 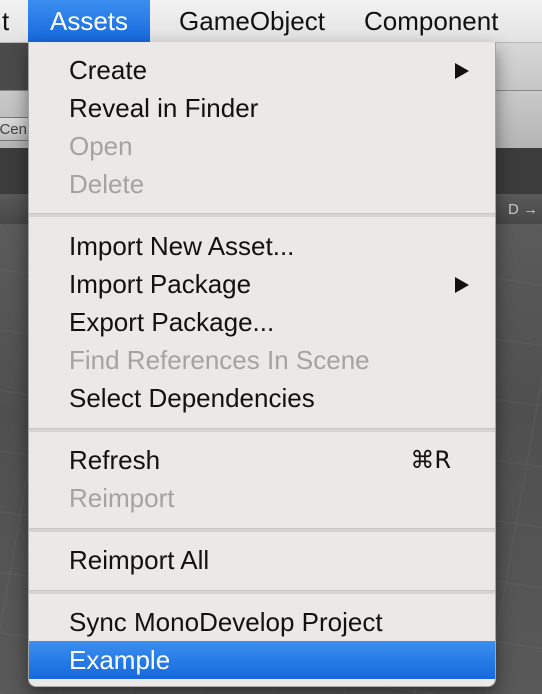 What do you see at coordinates (262, 184) in the screenshot?
I see `menu-item-delete: Delete` at bounding box center [262, 184].